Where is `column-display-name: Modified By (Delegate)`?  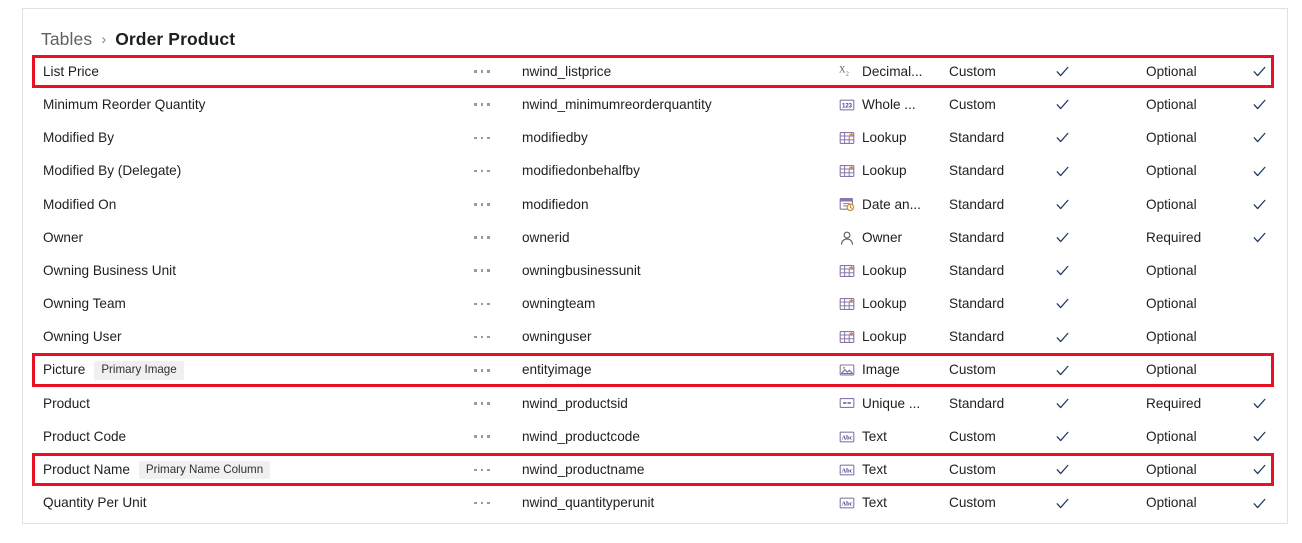 column-display-name: Modified By (Delegate) is located at coordinates (112, 171).